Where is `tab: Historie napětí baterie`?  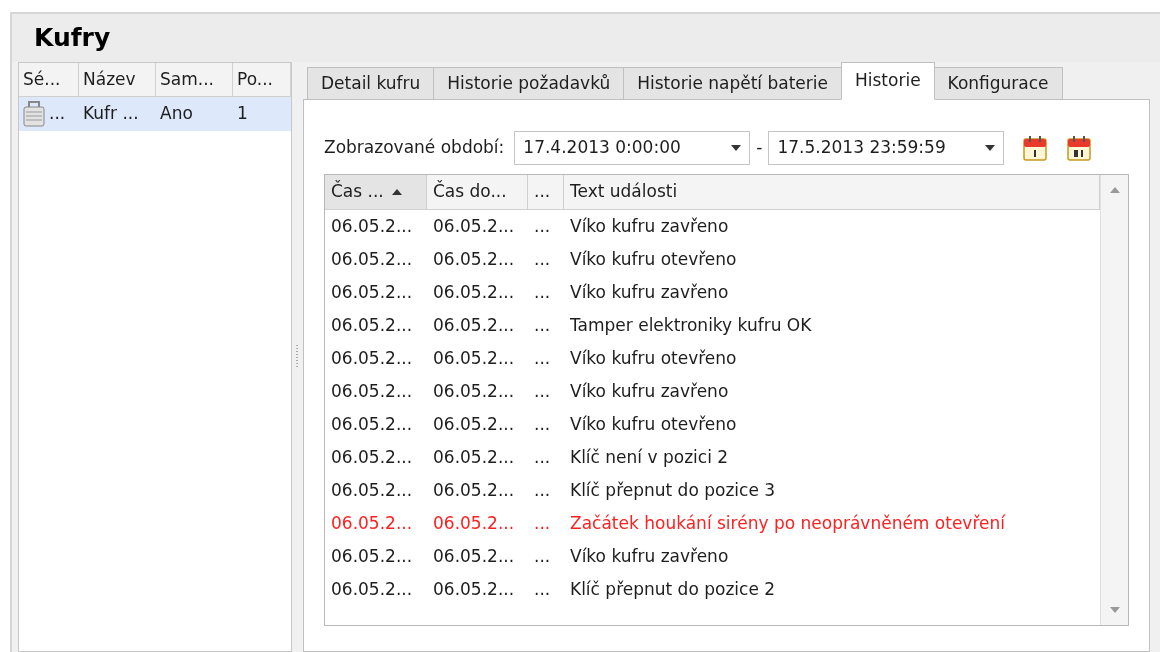 tab: Historie napětí baterie is located at coordinates (732, 83).